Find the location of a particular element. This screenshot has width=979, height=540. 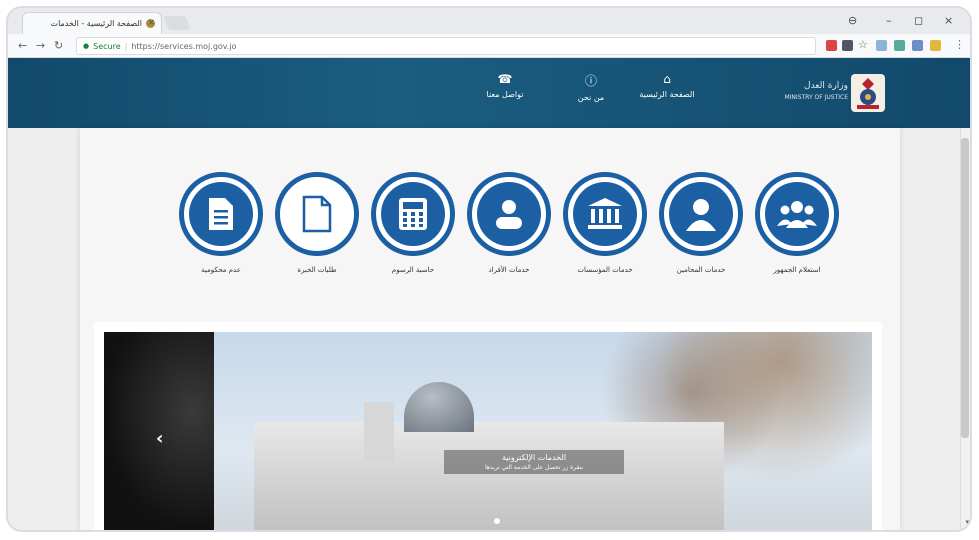

service-label: حاسبة الرسوم is located at coordinates (413, 270).